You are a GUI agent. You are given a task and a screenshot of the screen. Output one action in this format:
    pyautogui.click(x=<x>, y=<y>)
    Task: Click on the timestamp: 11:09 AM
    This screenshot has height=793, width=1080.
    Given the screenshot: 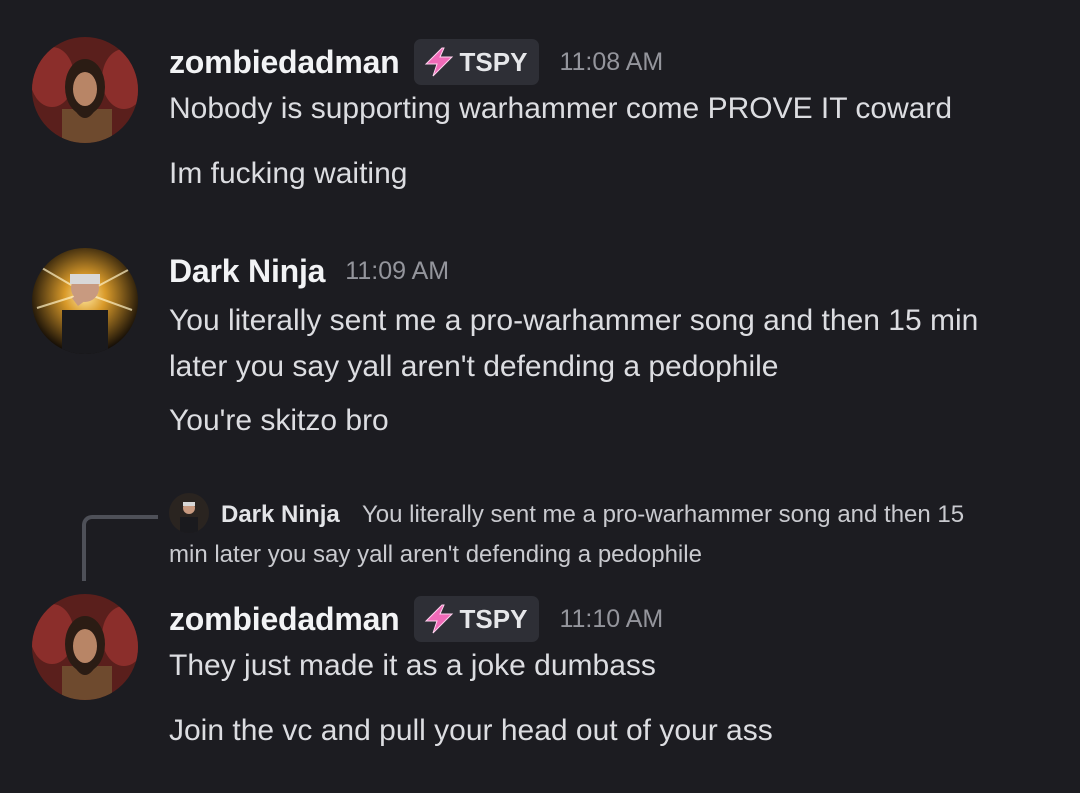 What is the action you would take?
    pyautogui.click(x=397, y=271)
    